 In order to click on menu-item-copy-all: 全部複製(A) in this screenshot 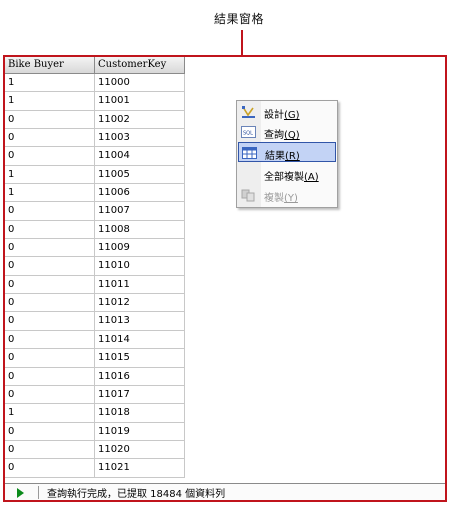, I will do `click(287, 174)`.